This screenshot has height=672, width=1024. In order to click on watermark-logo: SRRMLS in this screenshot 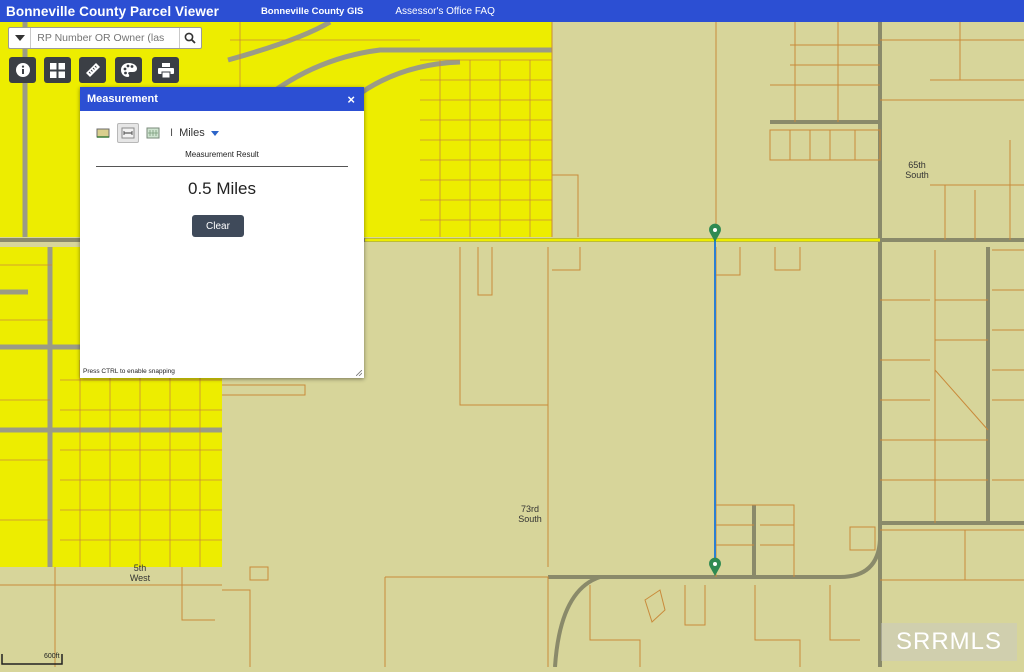, I will do `click(949, 642)`.